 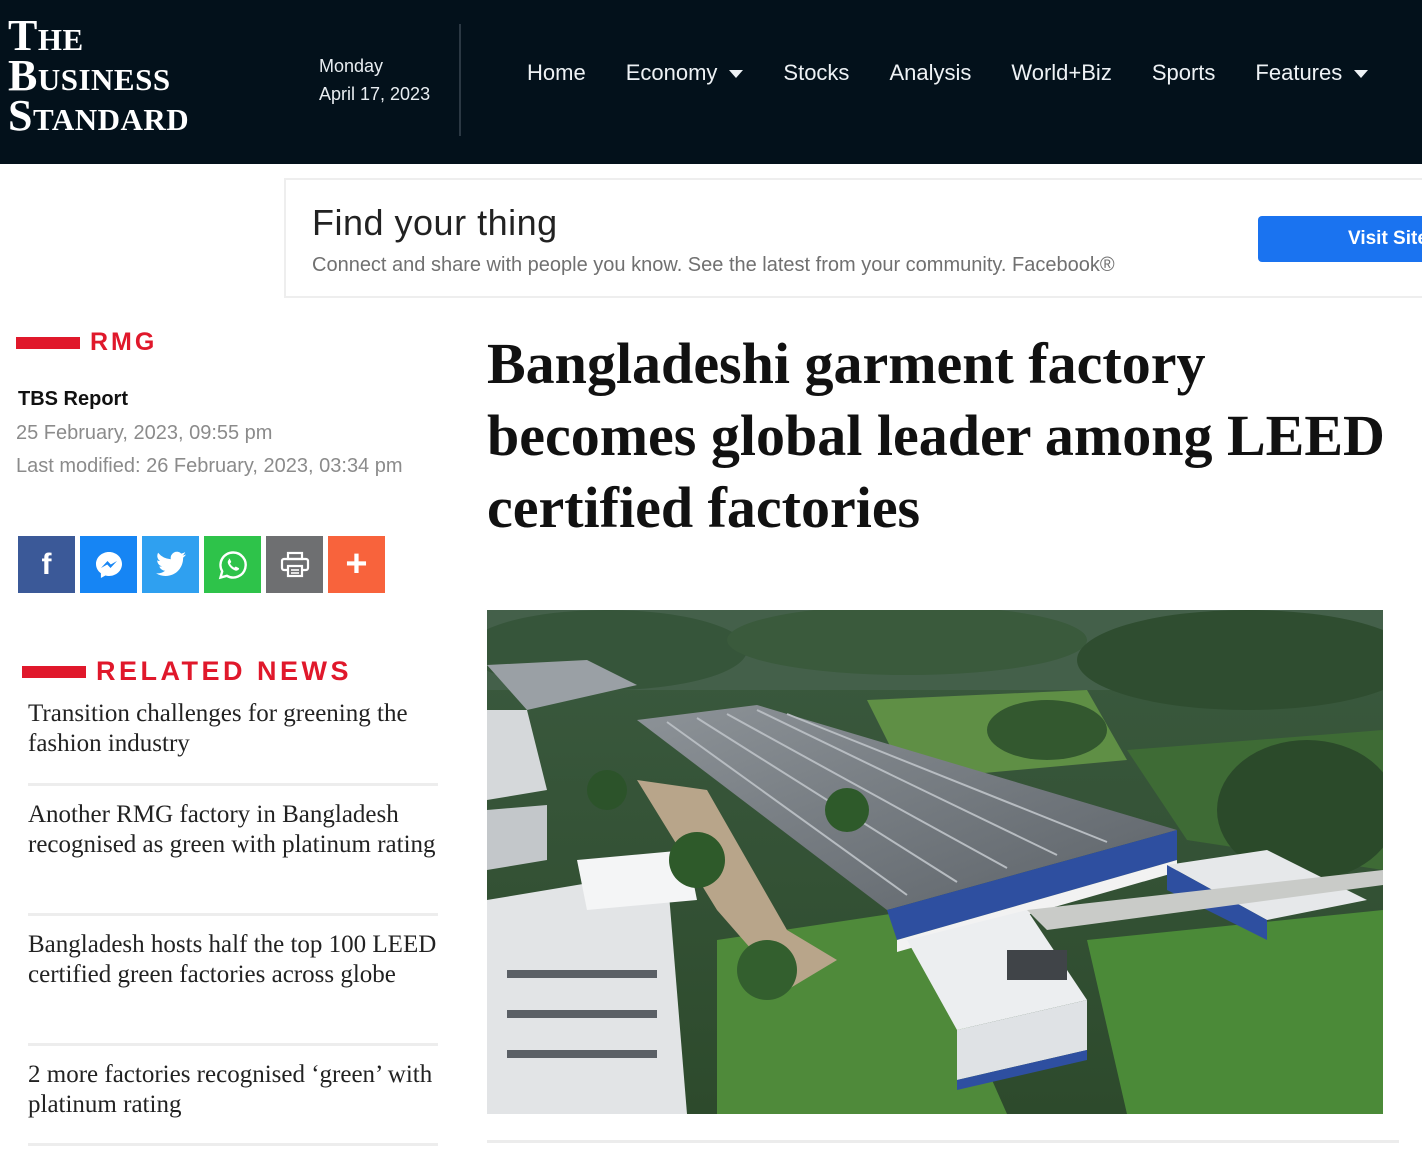 I want to click on nav-label: World+Biz, so click(x=1061, y=72).